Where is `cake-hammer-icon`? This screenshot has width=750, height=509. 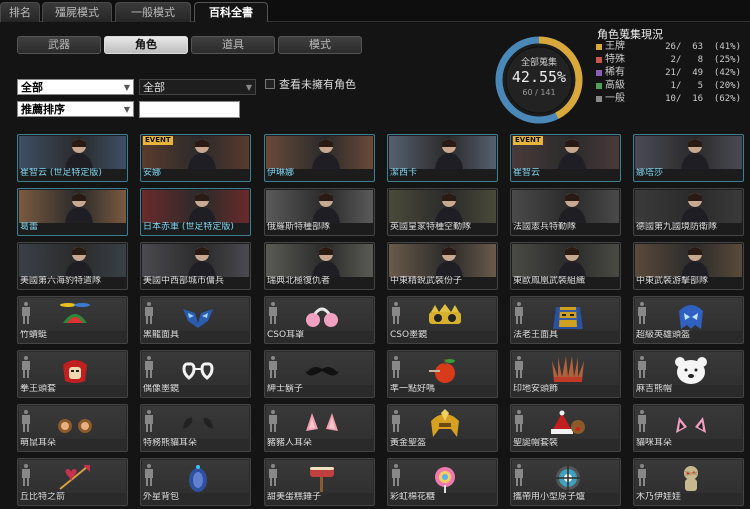
cake-hammer-icon is located at coordinates (319, 476).